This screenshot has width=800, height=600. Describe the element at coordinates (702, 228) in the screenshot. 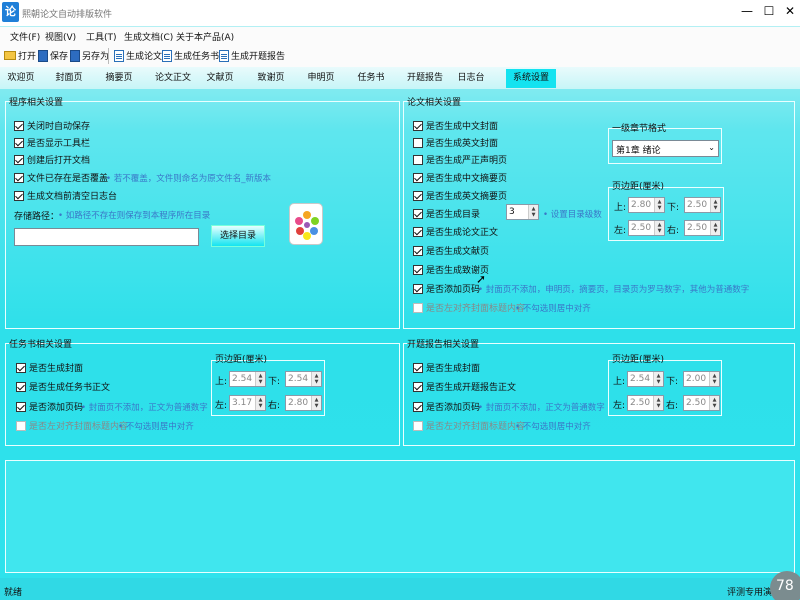

I see `paper-margin-right: 2.50 ▲ ▼` at that location.